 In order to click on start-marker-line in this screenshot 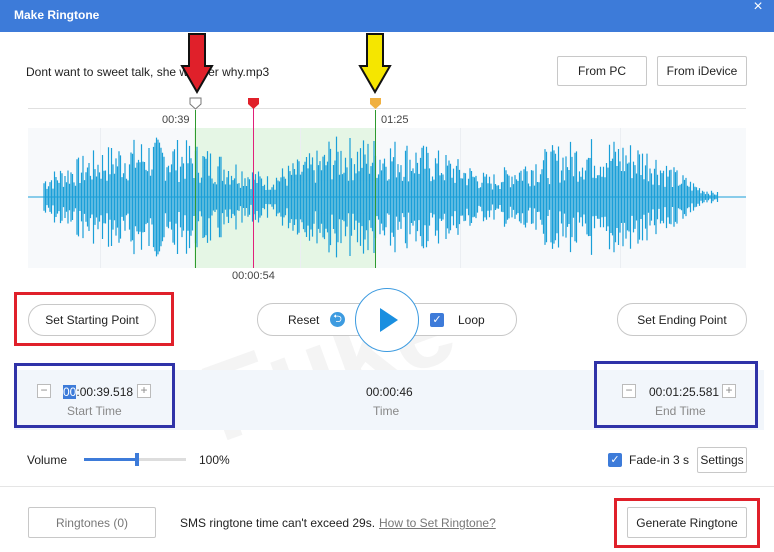, I will do `click(195, 189)`.